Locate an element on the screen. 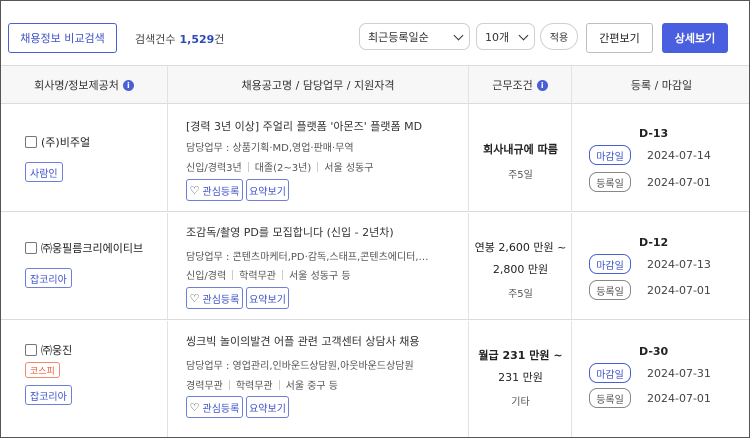  work-days: 주5일 is located at coordinates (520, 175).